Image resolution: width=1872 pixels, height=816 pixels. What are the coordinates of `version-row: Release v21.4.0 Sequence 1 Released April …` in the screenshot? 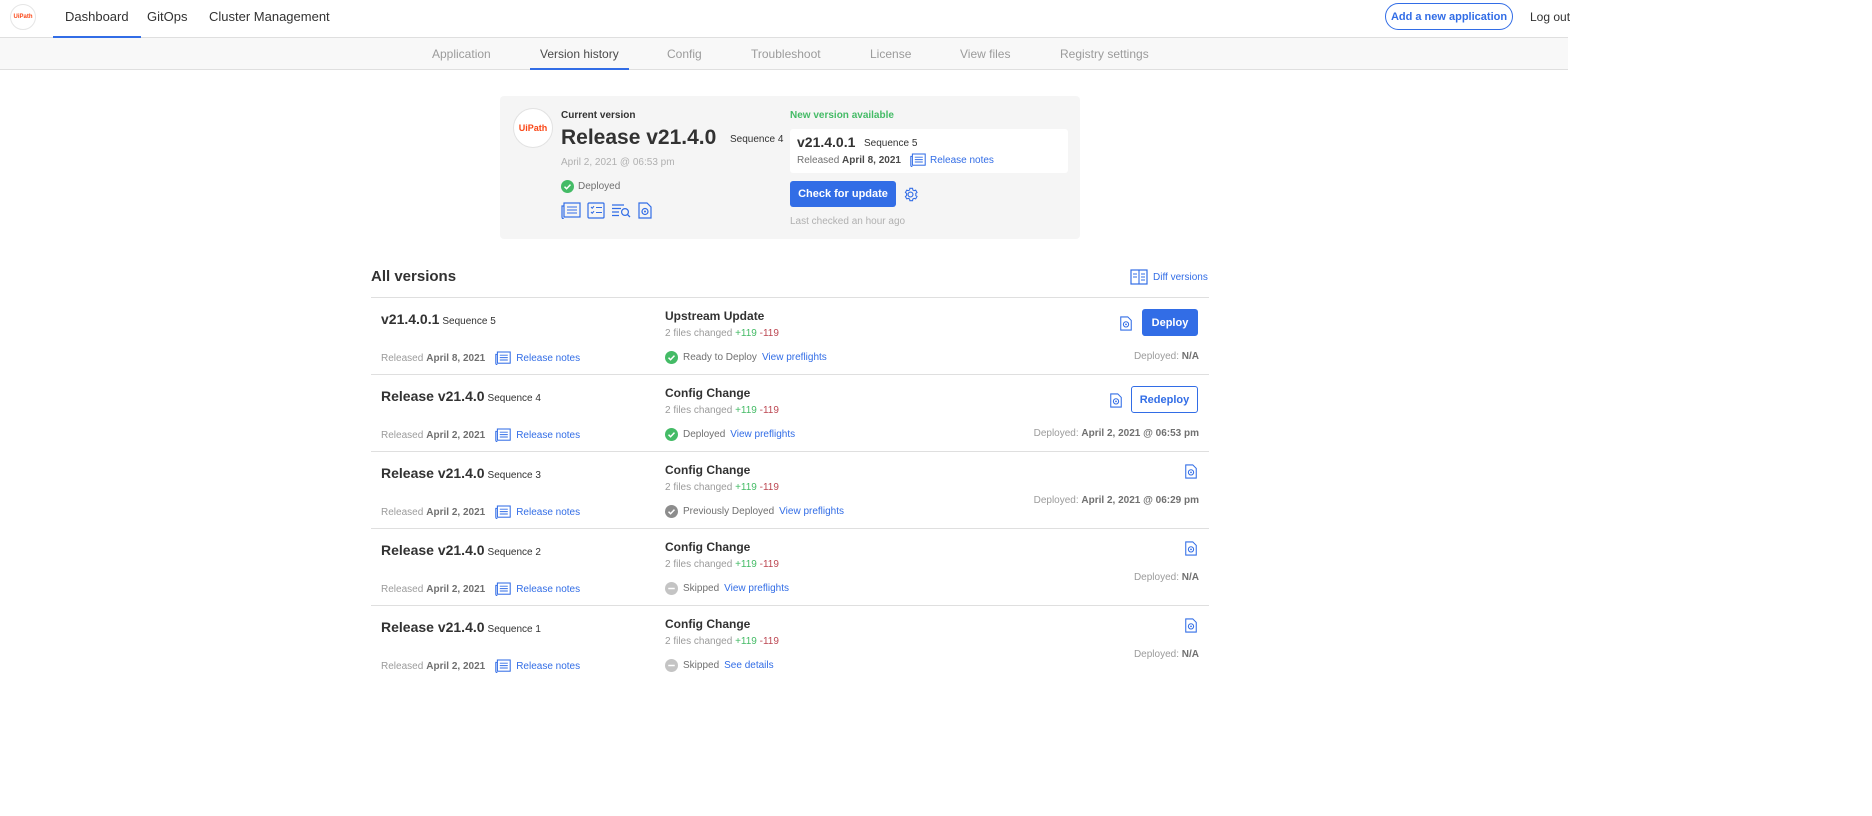 It's located at (790, 643).